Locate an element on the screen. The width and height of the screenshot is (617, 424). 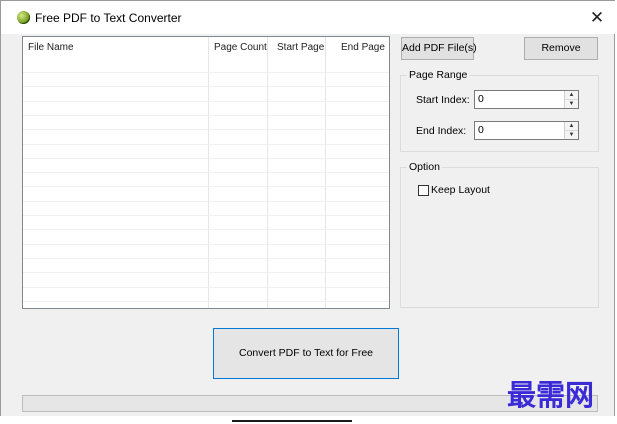
column-header-file-name: File Name is located at coordinates (51, 48).